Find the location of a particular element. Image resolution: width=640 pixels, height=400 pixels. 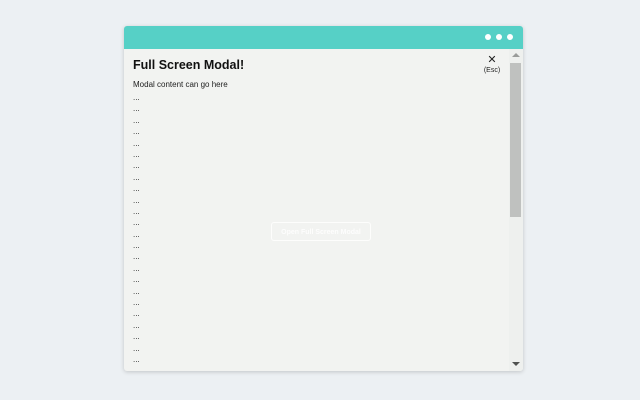

open-modal-button: Open Full Screen Modal is located at coordinates (321, 231).